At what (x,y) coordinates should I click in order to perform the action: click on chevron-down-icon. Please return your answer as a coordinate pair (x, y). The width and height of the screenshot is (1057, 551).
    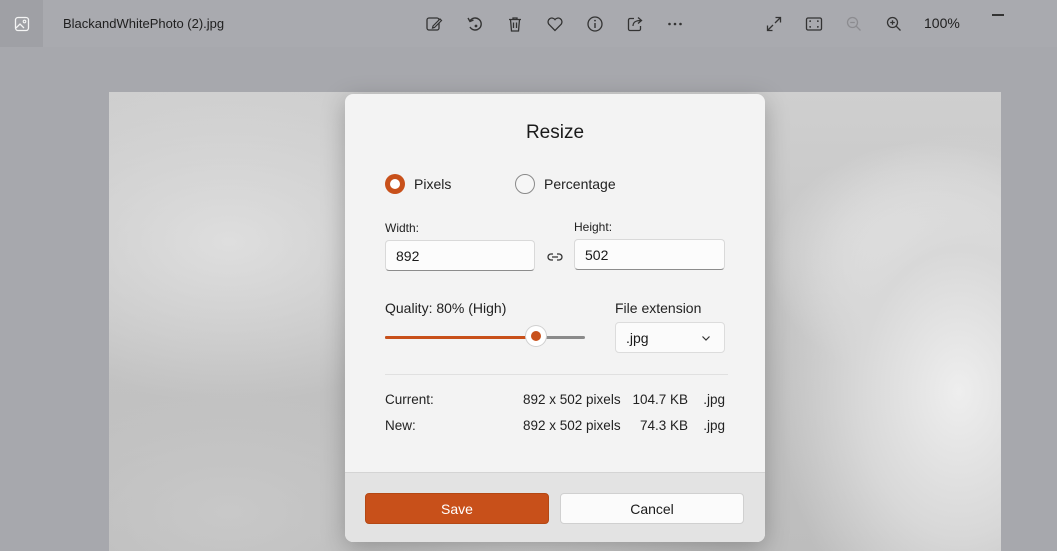
    Looking at the image, I should click on (706, 338).